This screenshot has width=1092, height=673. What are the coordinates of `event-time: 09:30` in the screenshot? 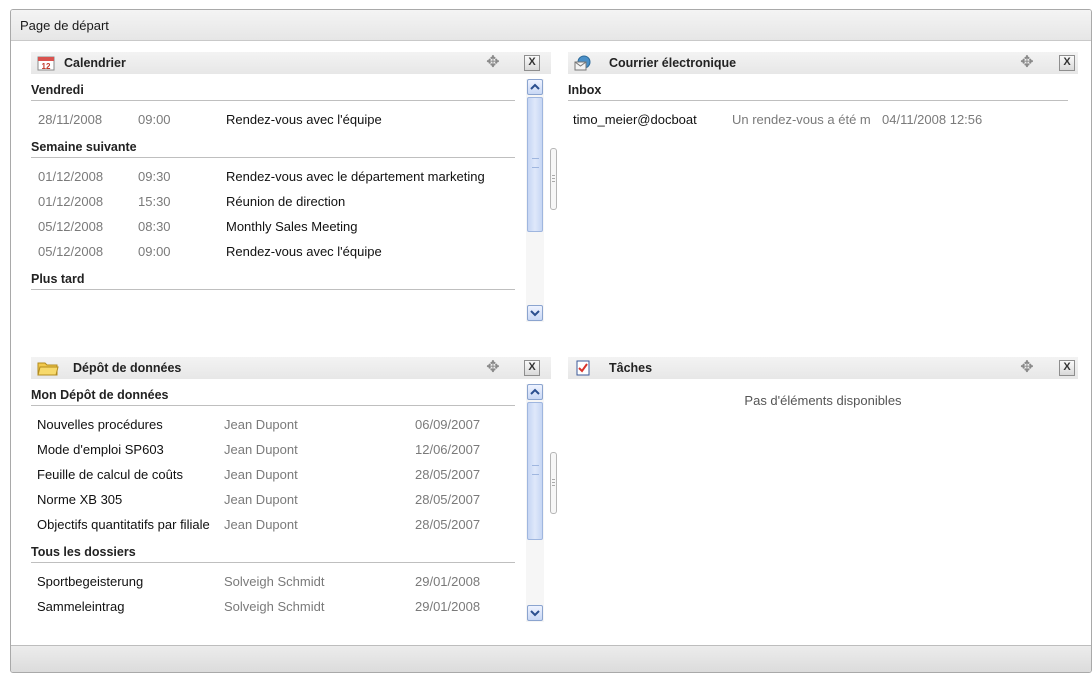 It's located at (154, 176).